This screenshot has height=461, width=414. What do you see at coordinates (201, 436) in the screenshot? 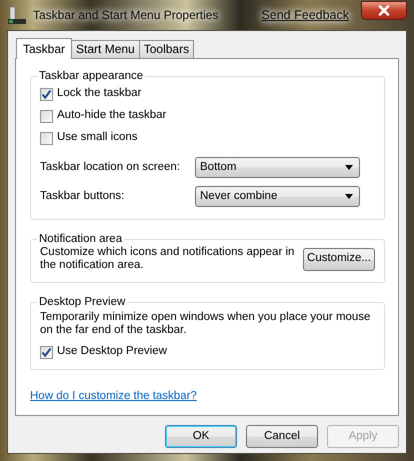
I see `dialog-button: OK` at bounding box center [201, 436].